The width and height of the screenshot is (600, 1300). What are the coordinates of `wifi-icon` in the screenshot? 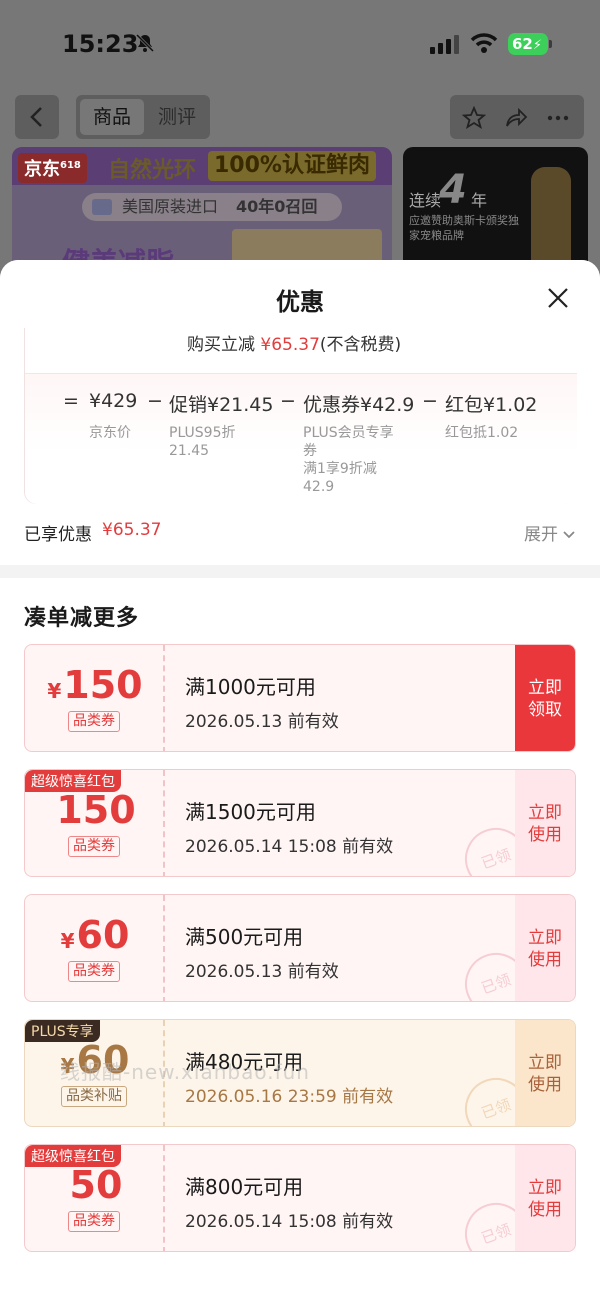 It's located at (484, 43).